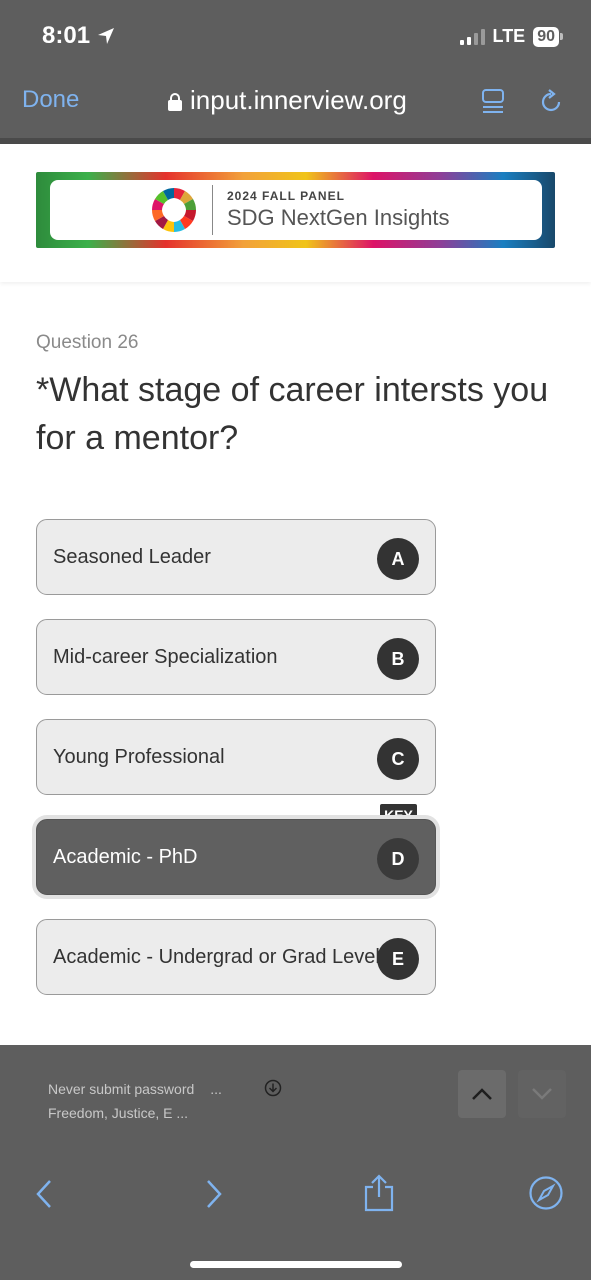 This screenshot has width=591, height=1280. I want to click on refresh-icon, so click(551, 102).